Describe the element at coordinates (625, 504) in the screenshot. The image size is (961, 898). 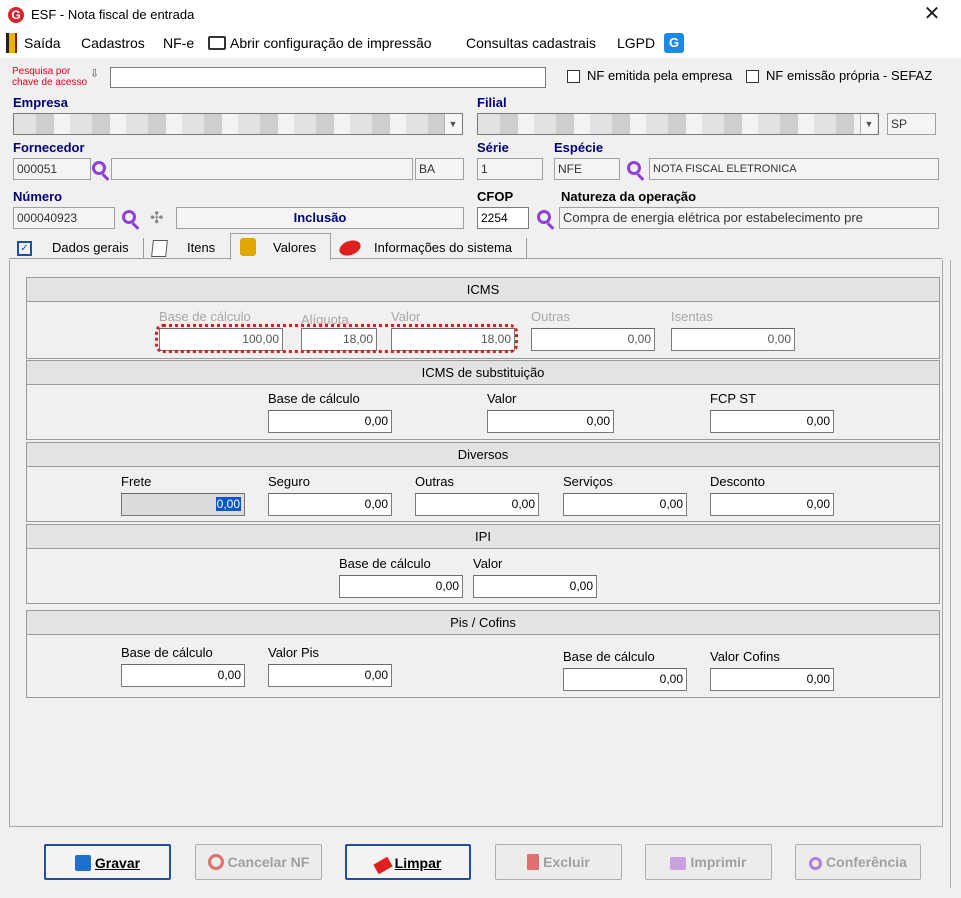
I see `servicos-input: 0,00` at that location.